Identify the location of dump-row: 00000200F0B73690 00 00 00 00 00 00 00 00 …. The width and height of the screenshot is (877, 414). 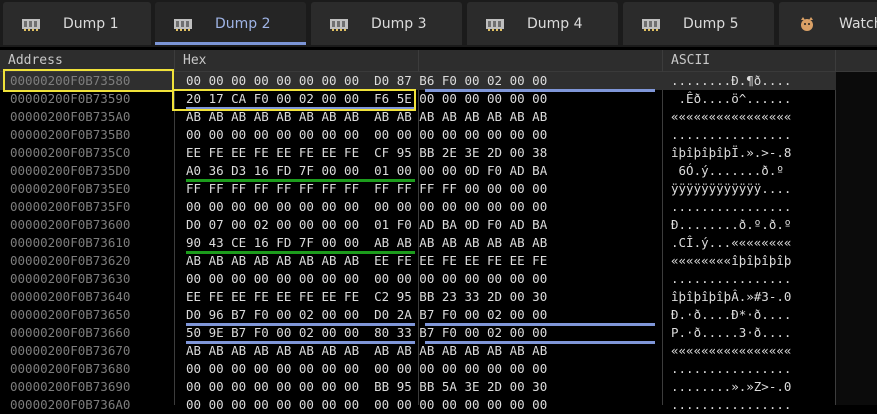
(438, 387).